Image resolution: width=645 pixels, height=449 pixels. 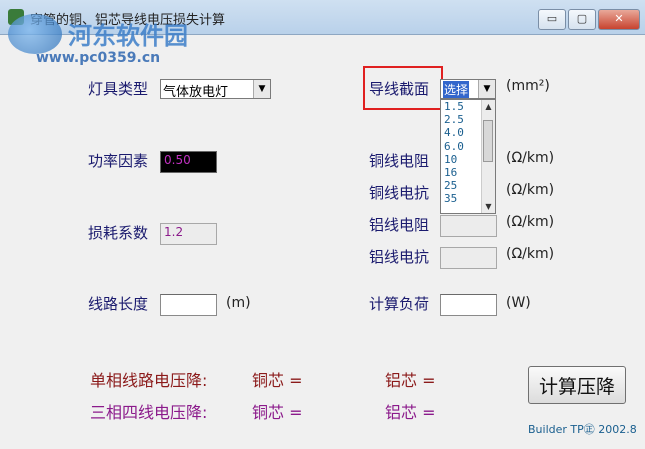 What do you see at coordinates (238, 303) in the screenshot?
I see `line-length-unit: (m)` at bounding box center [238, 303].